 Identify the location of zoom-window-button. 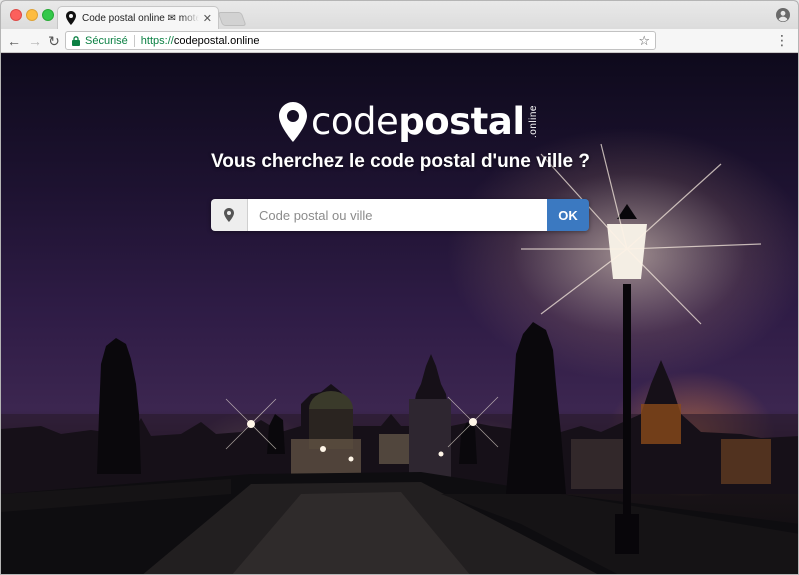
(48, 15).